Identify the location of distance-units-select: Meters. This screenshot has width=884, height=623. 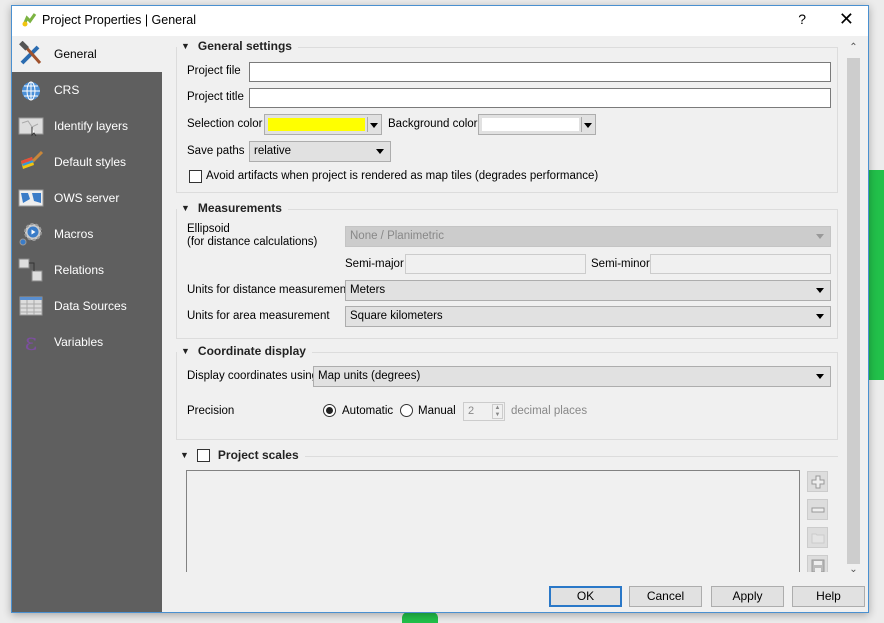
(588, 290).